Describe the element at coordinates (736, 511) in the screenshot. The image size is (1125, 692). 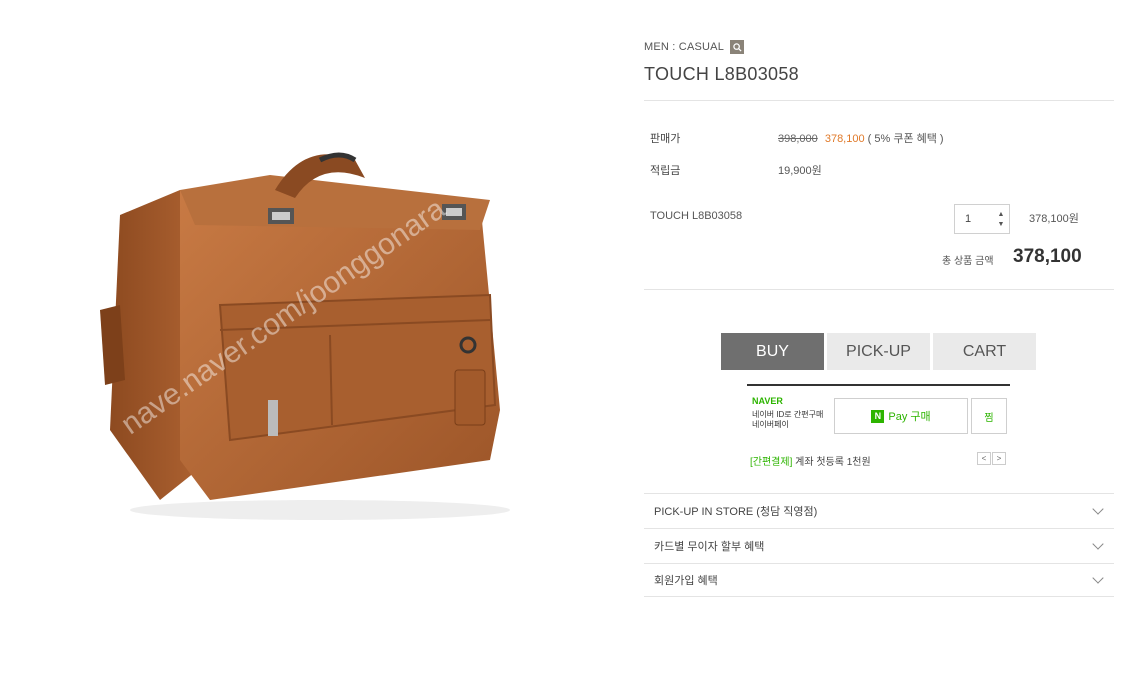
I see `accordion-label: PICK-UP IN STORE (청담 직영점)` at that location.